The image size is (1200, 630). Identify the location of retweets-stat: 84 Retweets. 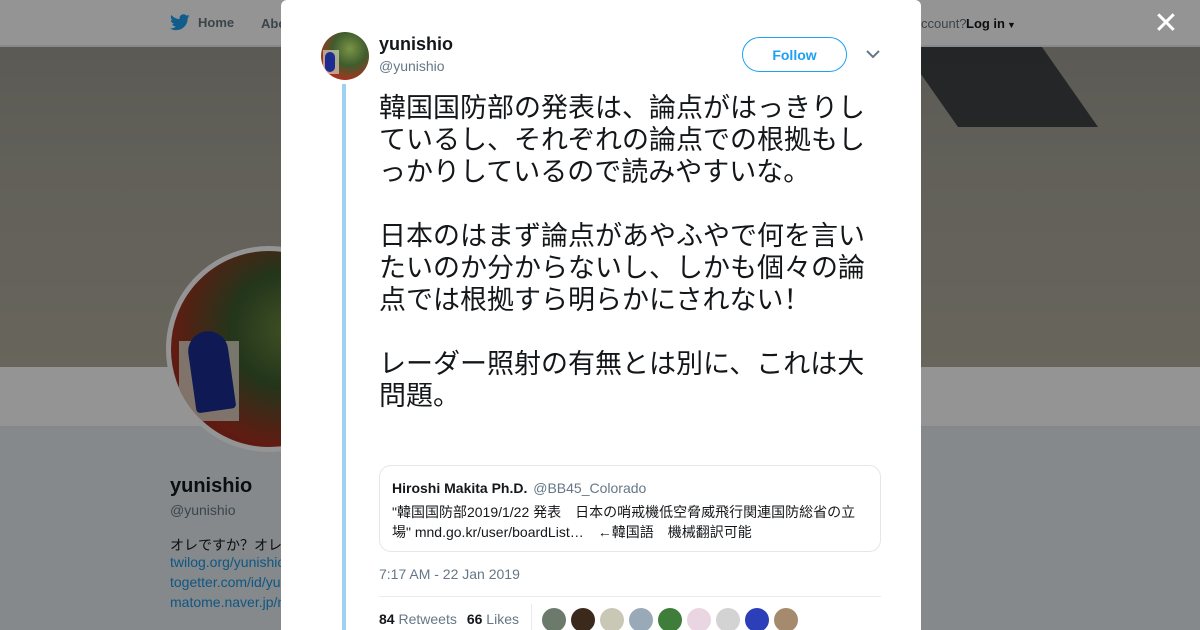
(418, 619).